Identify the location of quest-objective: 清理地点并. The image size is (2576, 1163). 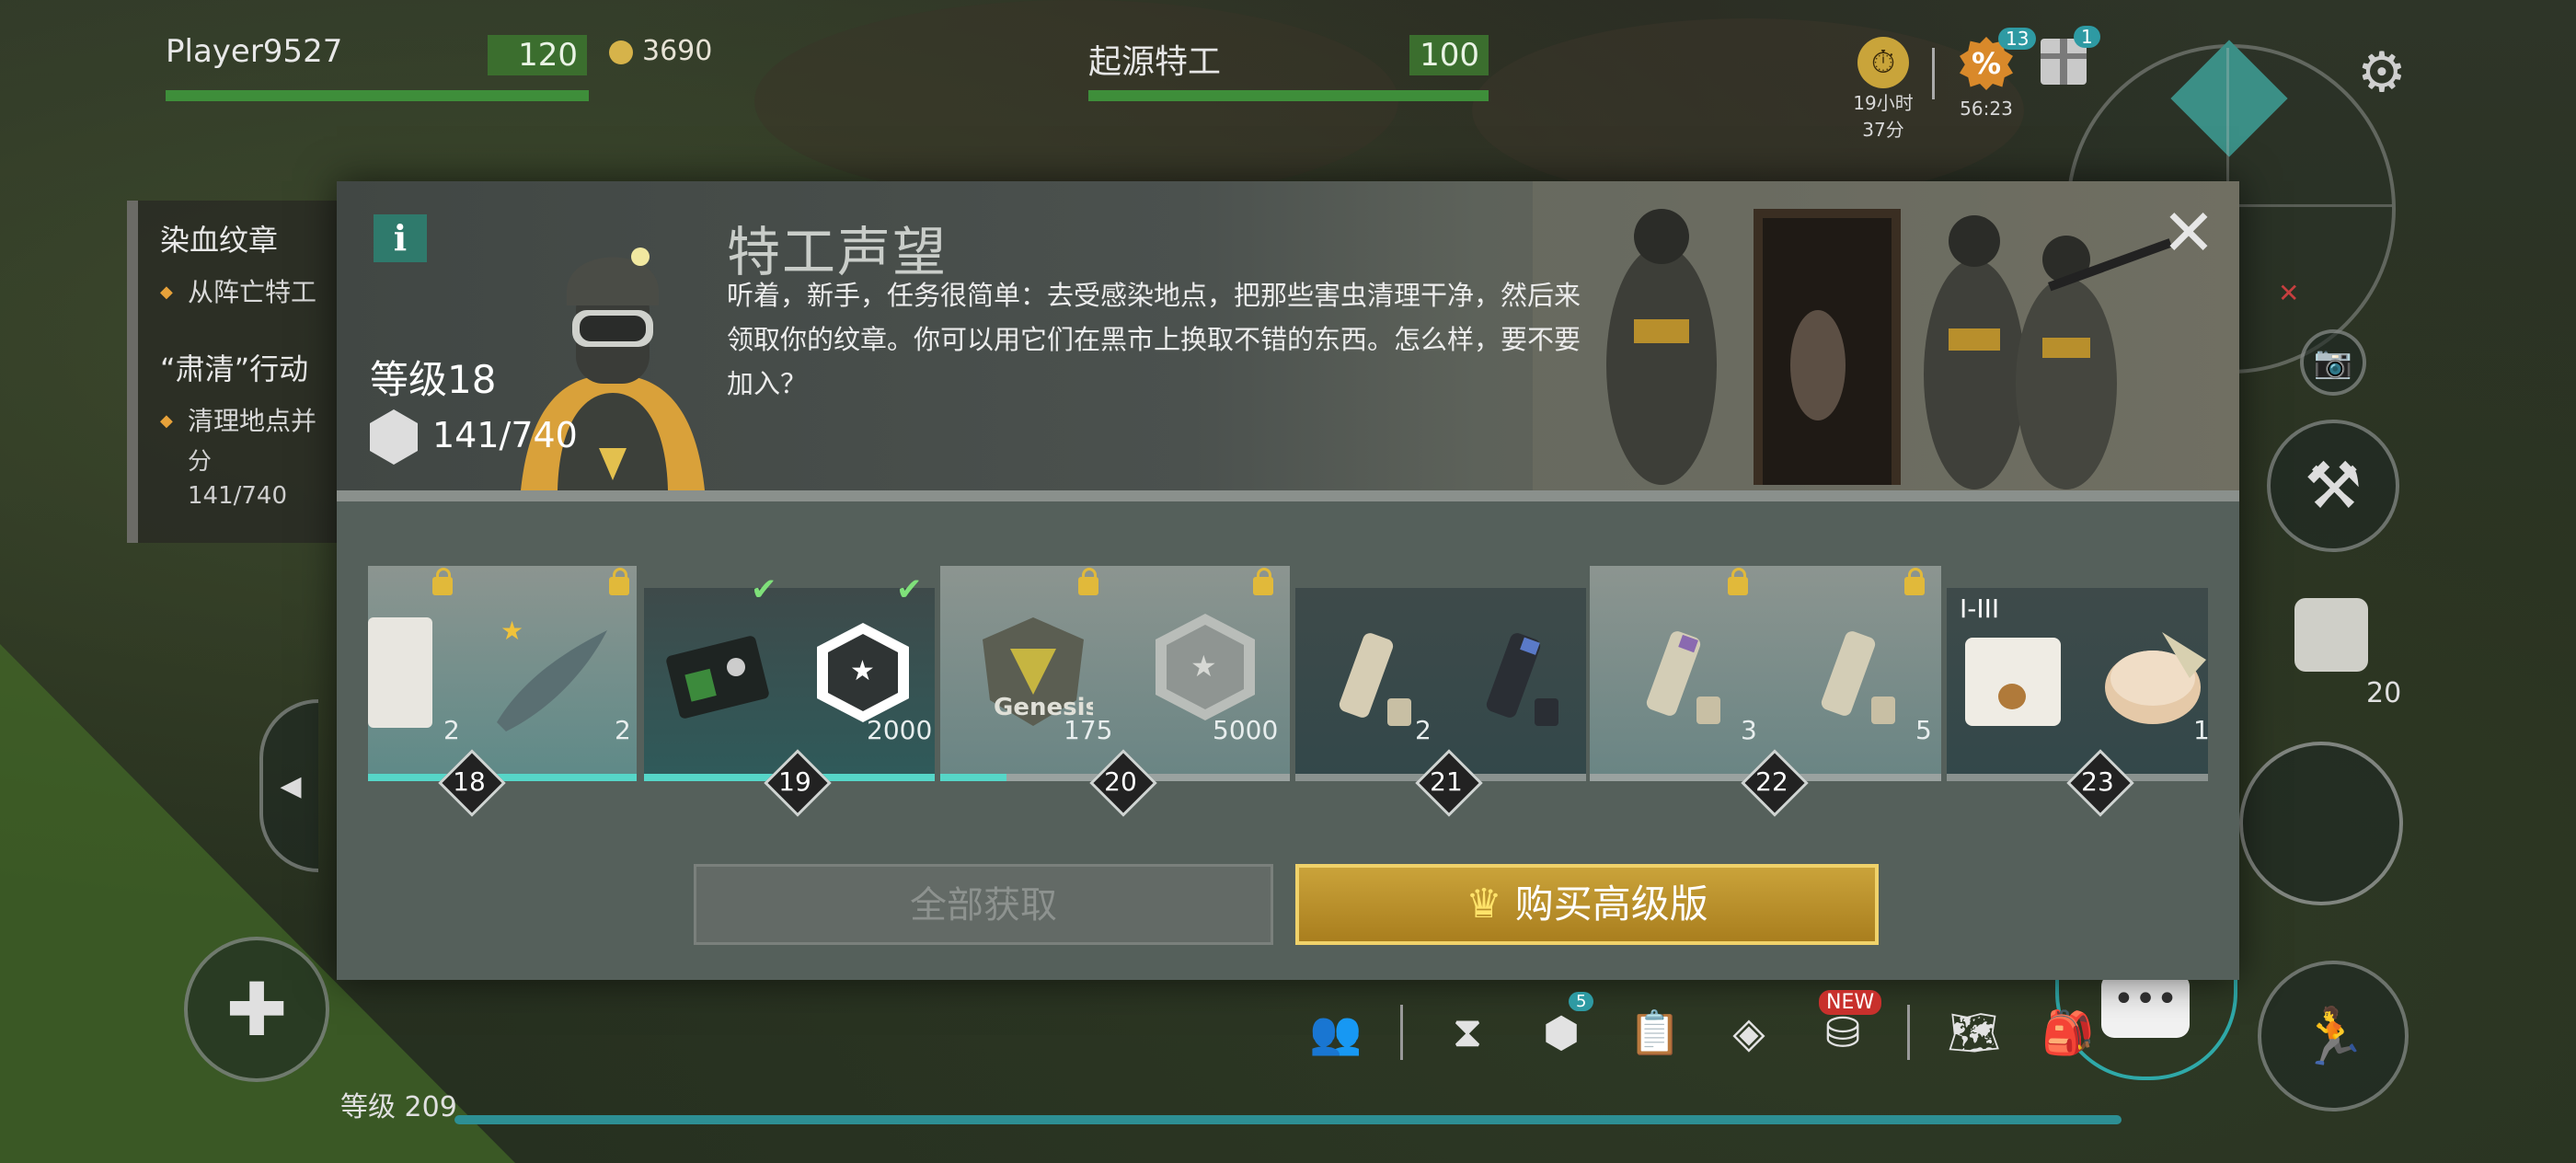
(252, 421).